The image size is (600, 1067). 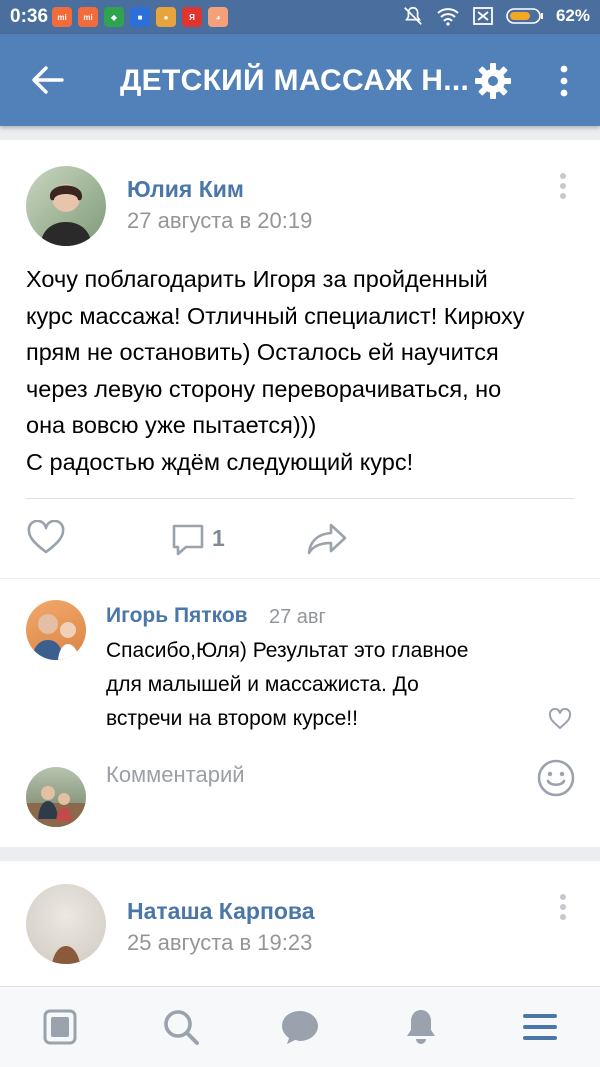 I want to click on post-author: Юлия Ким, so click(x=185, y=189).